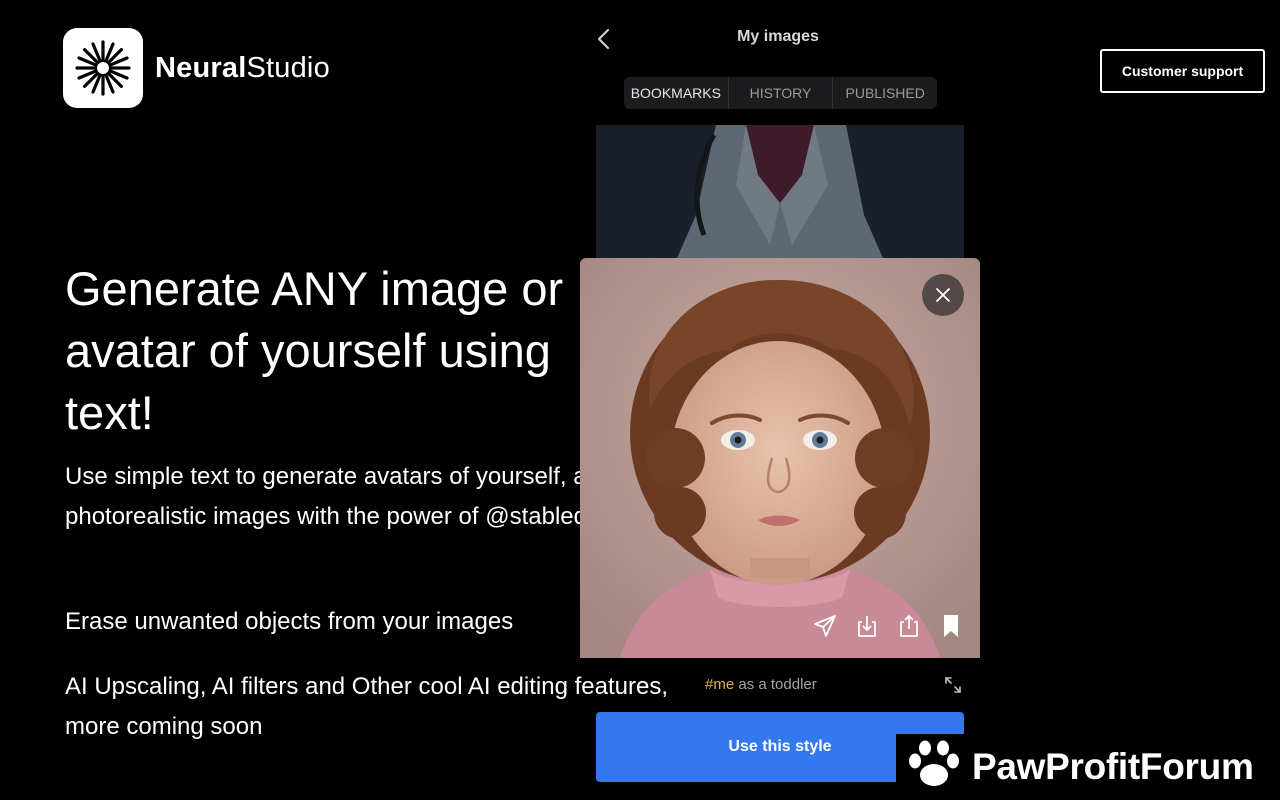 The height and width of the screenshot is (800, 1280). What do you see at coordinates (719, 684) in the screenshot?
I see `prompt-tag: #me` at bounding box center [719, 684].